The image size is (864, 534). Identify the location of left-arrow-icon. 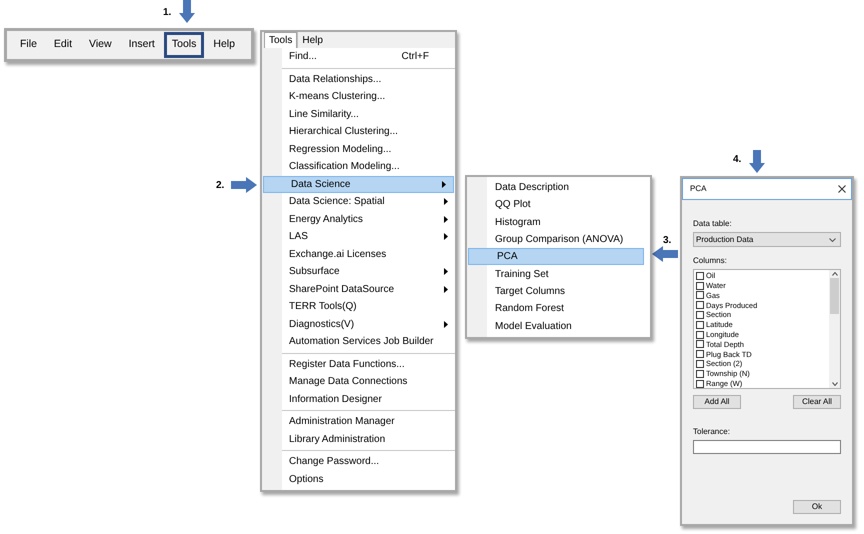
(665, 254).